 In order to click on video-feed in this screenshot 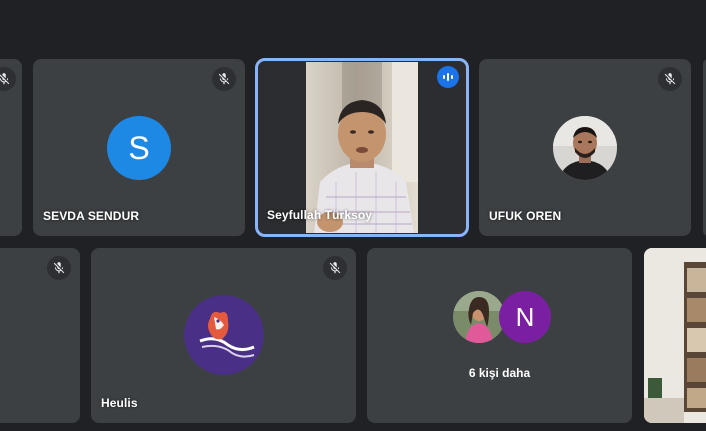, I will do `click(675, 335)`.